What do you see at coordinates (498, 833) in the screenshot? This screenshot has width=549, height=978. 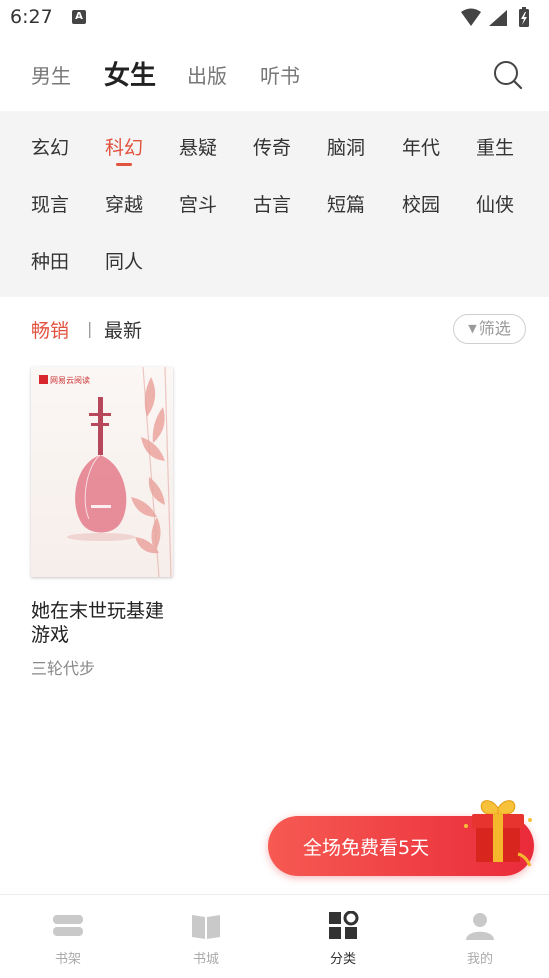 I see `gift-box-icon` at bounding box center [498, 833].